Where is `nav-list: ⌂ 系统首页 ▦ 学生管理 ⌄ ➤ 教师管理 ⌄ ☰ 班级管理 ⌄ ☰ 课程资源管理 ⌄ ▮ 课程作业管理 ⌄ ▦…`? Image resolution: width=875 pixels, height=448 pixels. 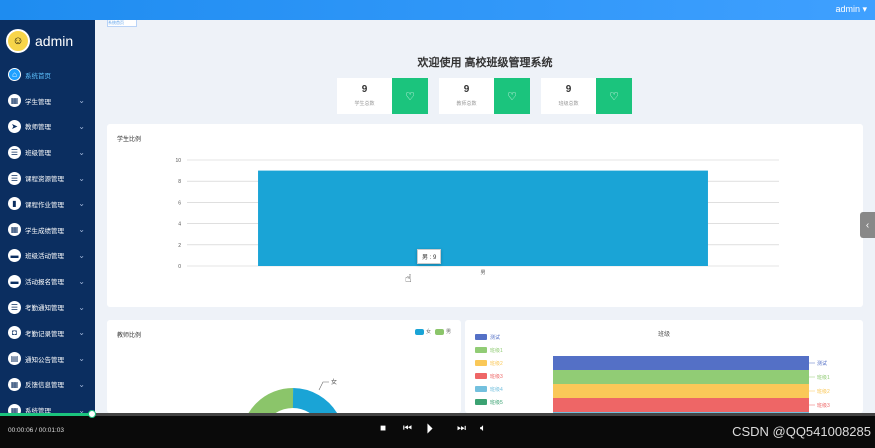 nav-list: ⌂ 系统首页 ▦ 学生管理 ⌄ ➤ 教师管理 ⌄ ☰ 班级管理 ⌄ ☰ 课程资源管理 ⌄ ▮ 课程作业管理 ⌄ ▦… is located at coordinates (47, 237).